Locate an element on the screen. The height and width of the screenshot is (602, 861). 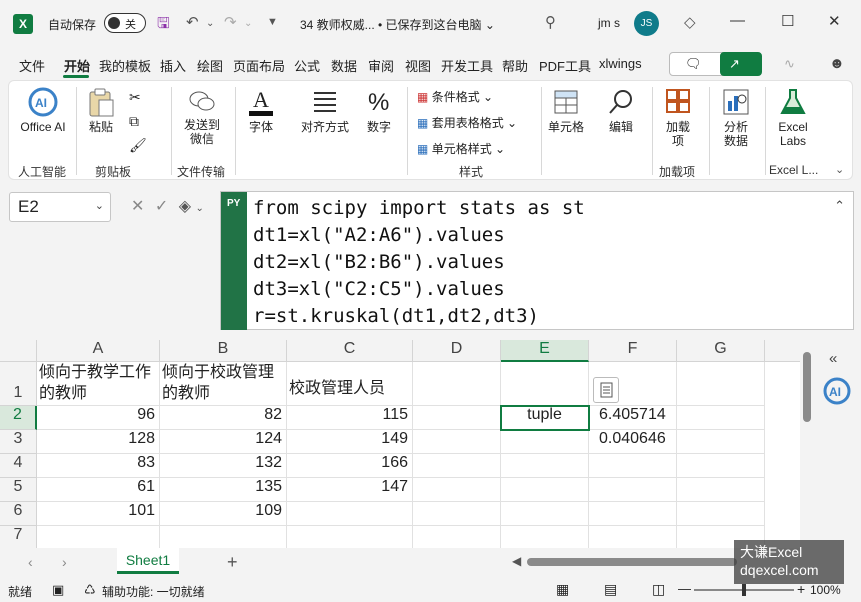
column-header-a: A is located at coordinates (98, 351).